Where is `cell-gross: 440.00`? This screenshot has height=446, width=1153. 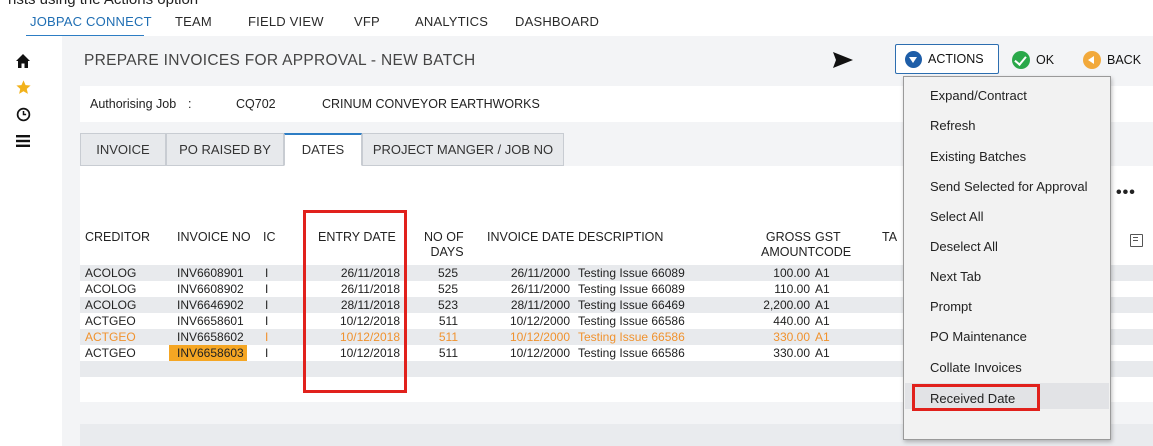
cell-gross: 440.00 is located at coordinates (791, 321).